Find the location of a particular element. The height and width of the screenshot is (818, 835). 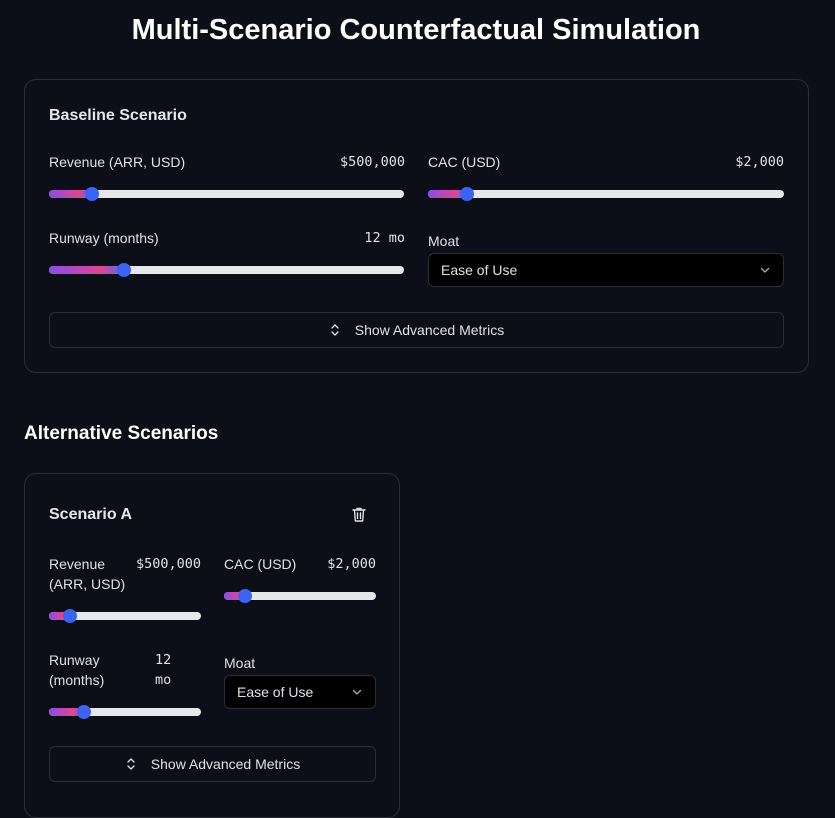

cac-value: $2,000 is located at coordinates (759, 162).